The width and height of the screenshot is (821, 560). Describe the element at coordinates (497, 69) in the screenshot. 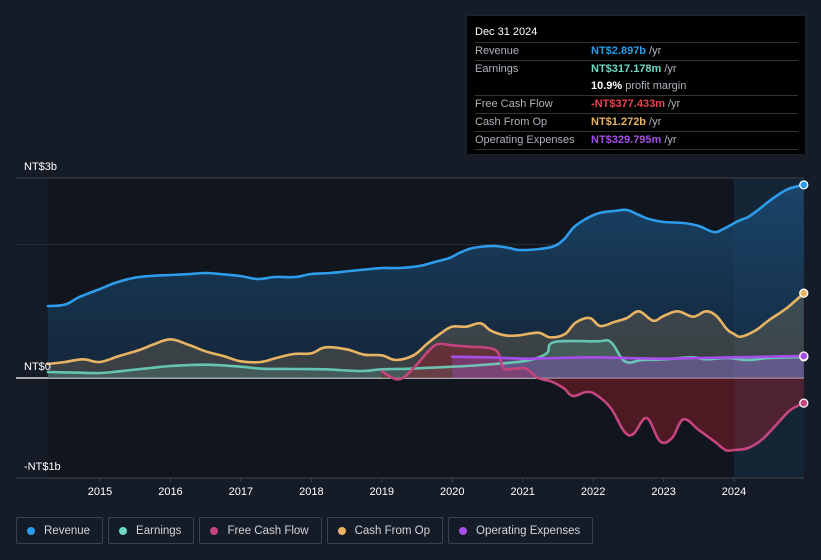

I see `tooltip-row-label: Earnings` at that location.